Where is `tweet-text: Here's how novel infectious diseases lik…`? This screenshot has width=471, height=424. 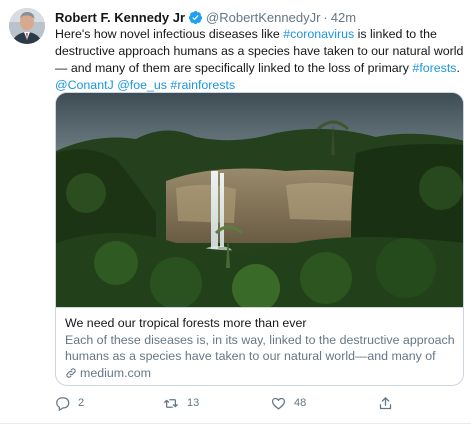 tweet-text: Here's how novel infectious diseases lik… is located at coordinates (260, 60).